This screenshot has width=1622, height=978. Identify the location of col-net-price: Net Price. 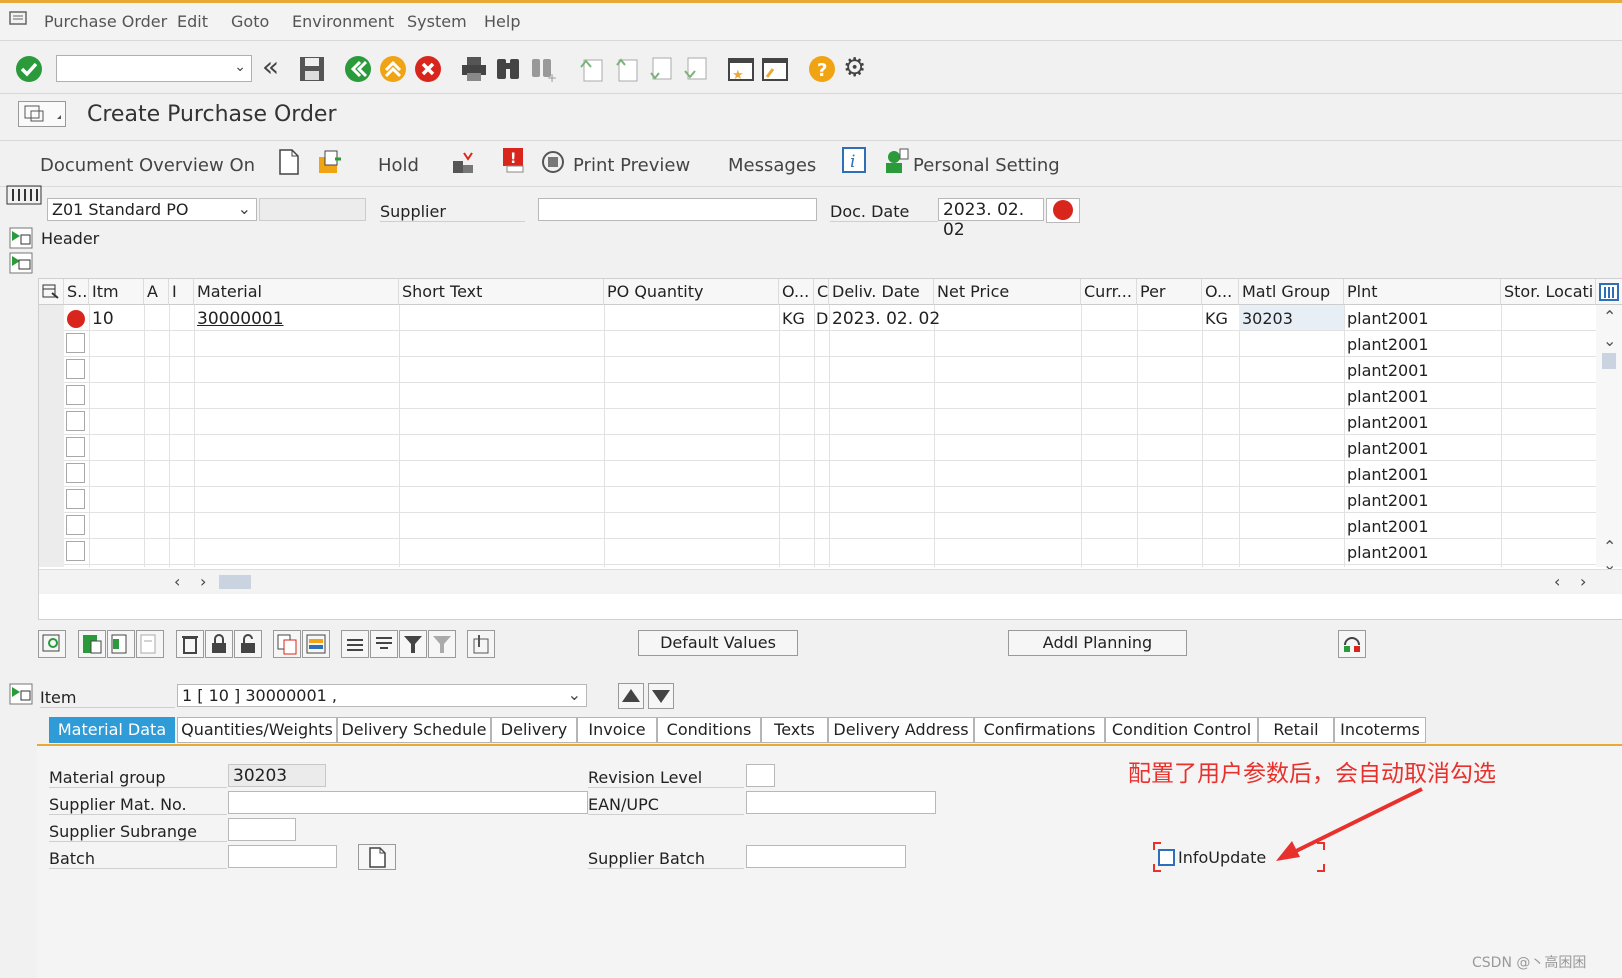
(1007, 292).